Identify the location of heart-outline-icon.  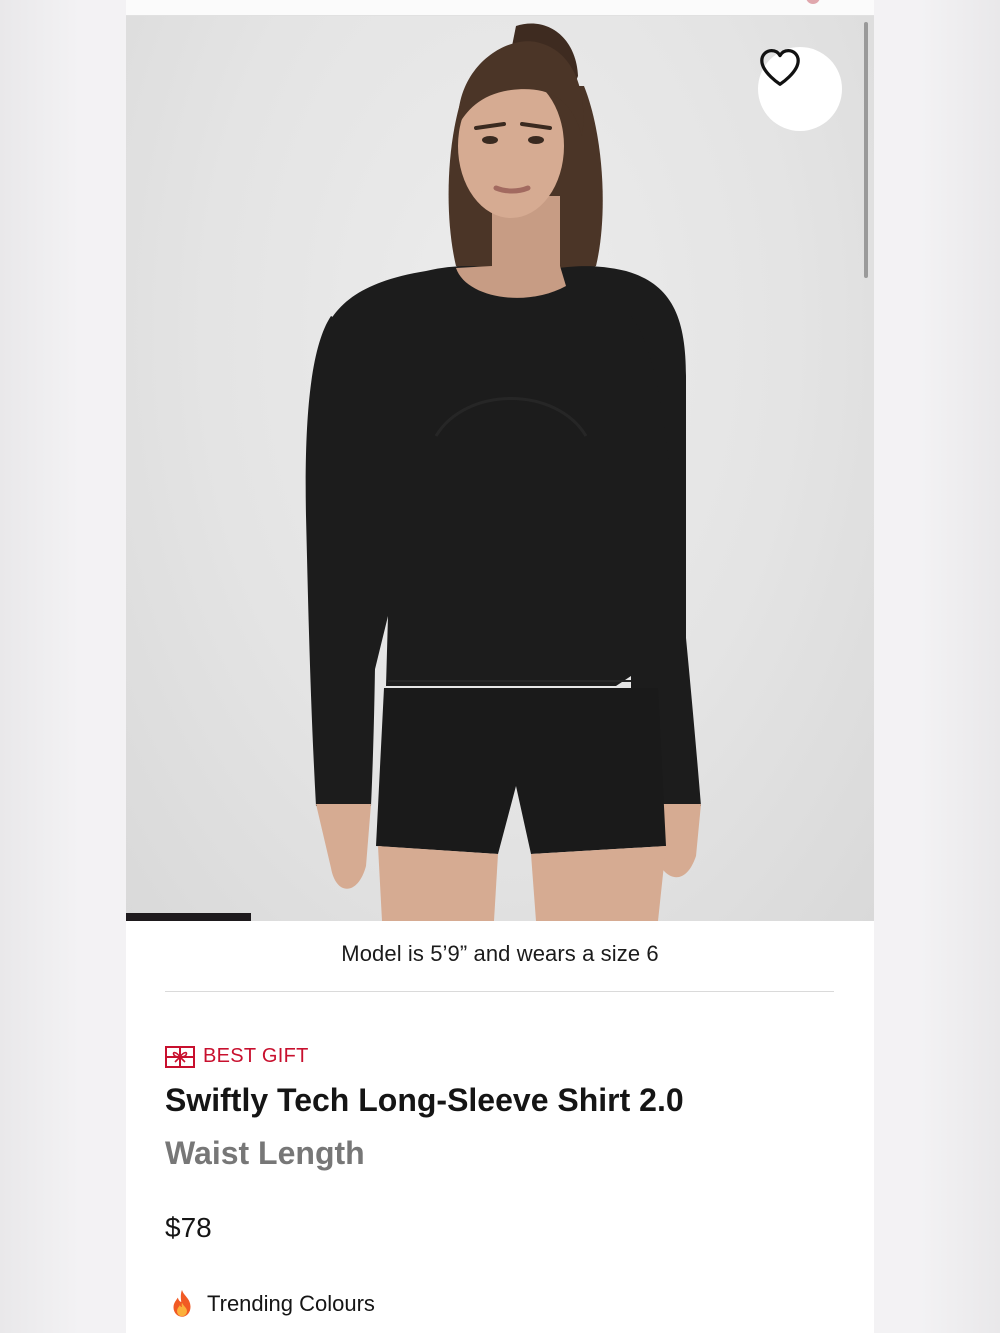
(780, 67).